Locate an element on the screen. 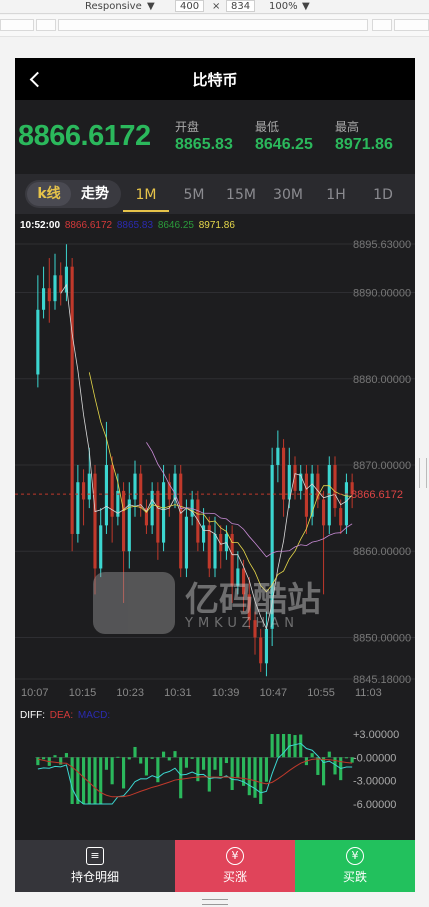 The width and height of the screenshot is (429, 907). resize-handle-bottom is located at coordinates (215, 902).